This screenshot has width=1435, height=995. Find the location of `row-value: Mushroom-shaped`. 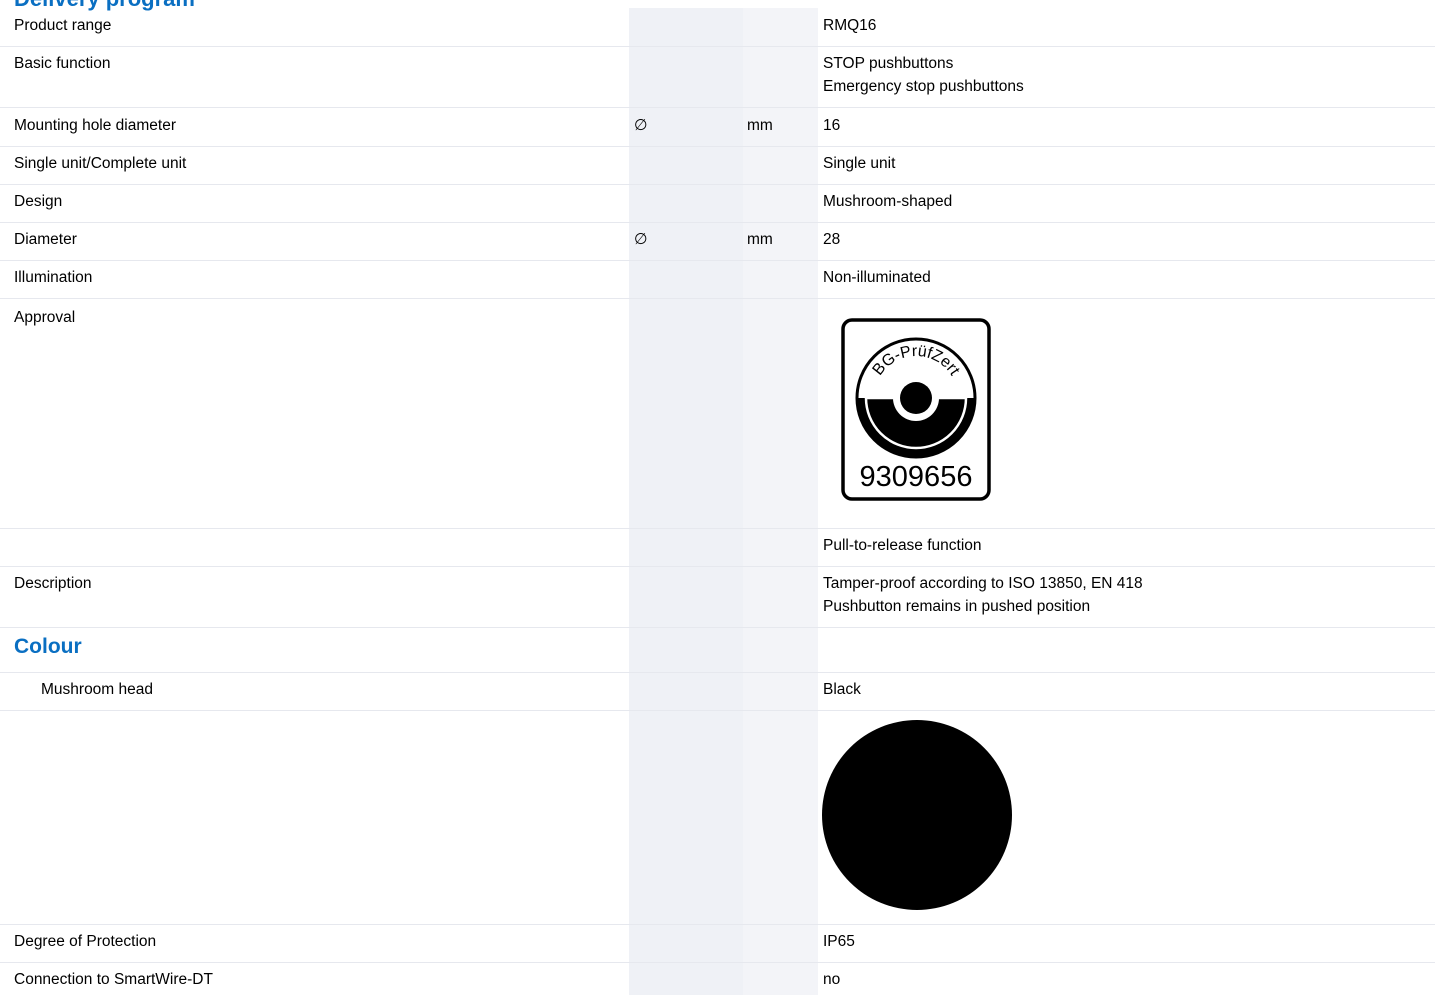

row-value: Mushroom-shaped is located at coordinates (888, 201).